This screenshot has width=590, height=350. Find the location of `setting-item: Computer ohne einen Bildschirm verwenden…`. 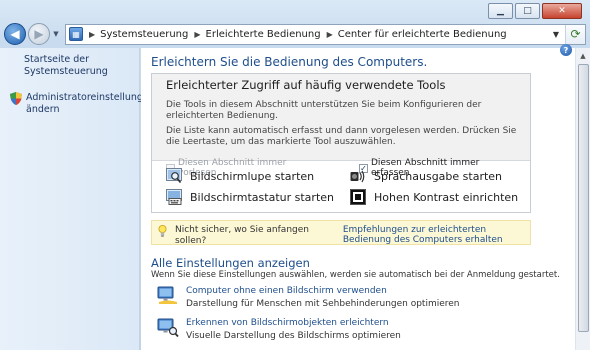

setting-item: Computer ohne einen Bildschirm verwenden… is located at coordinates (308, 298).